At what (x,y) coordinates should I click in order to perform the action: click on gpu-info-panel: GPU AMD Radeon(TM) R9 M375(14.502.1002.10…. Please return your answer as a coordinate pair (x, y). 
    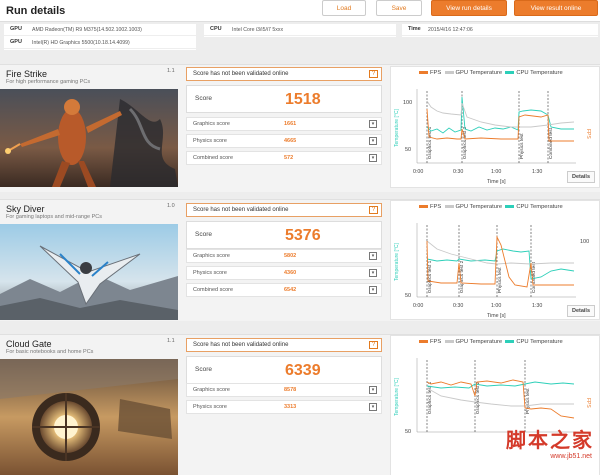
    Looking at the image, I should click on (100, 37).